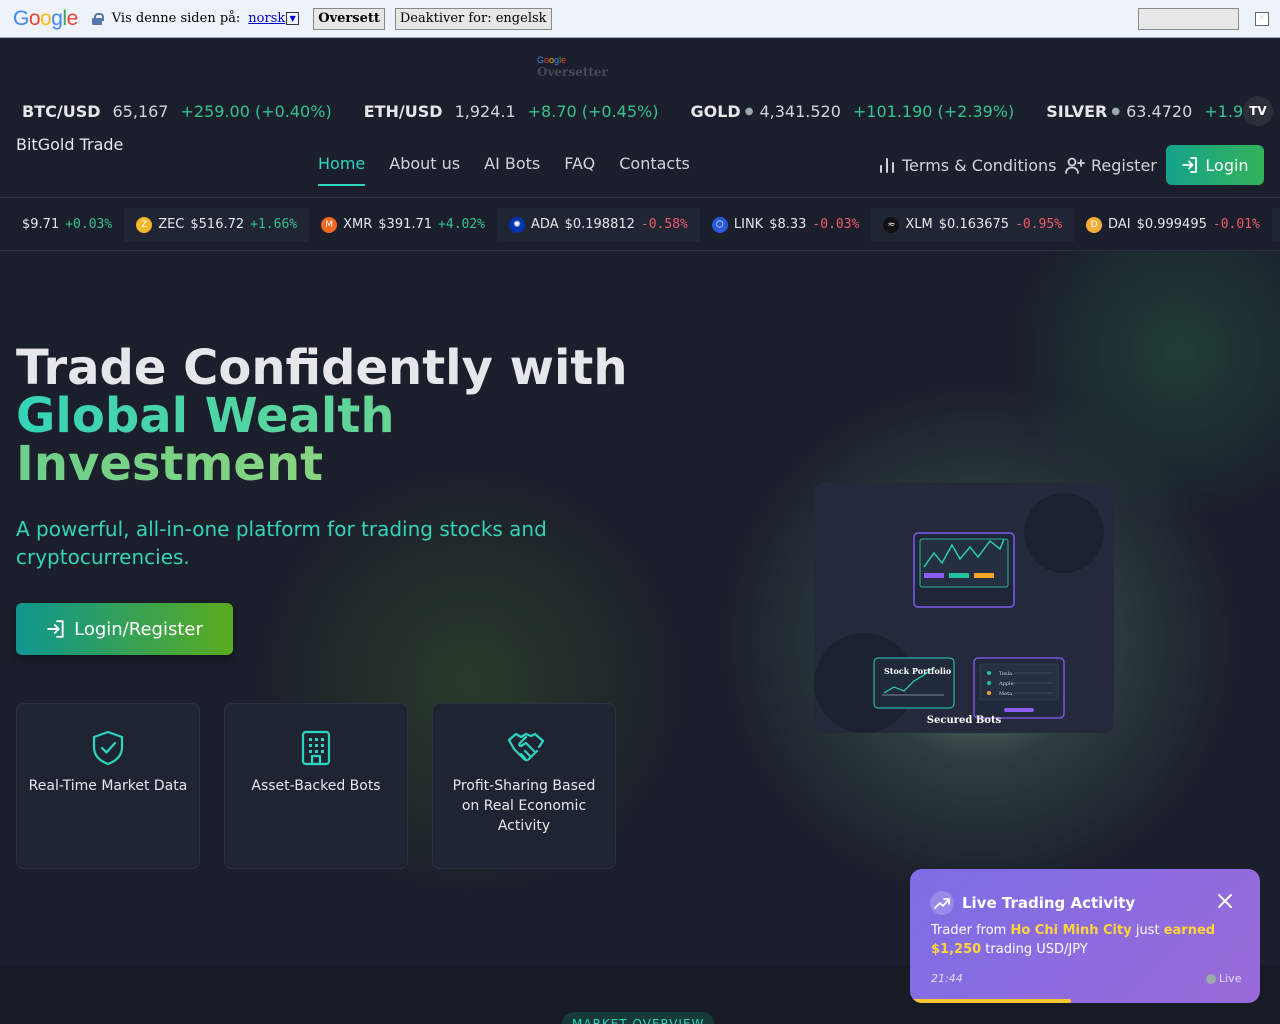 This screenshot has width=1280, height=1024. I want to click on nav-about: About us, so click(424, 170).